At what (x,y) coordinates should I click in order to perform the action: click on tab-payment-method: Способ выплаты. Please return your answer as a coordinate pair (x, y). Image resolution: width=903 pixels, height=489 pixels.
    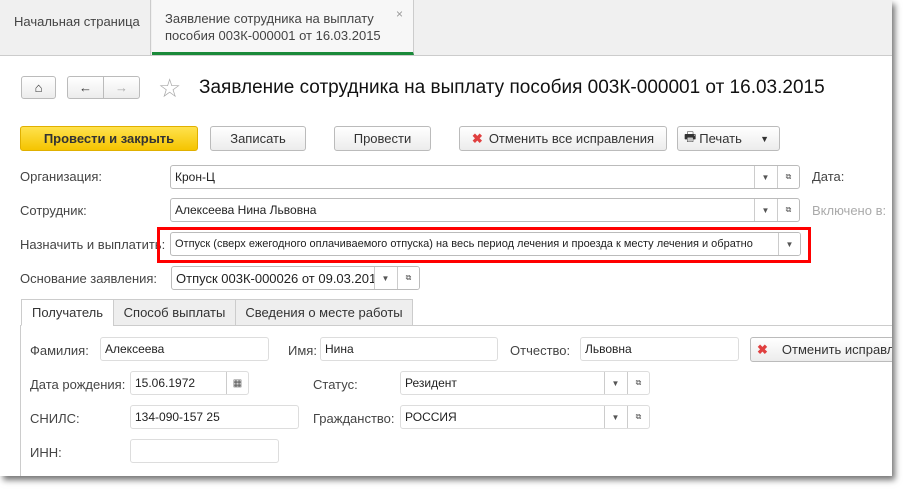
    Looking at the image, I should click on (174, 312).